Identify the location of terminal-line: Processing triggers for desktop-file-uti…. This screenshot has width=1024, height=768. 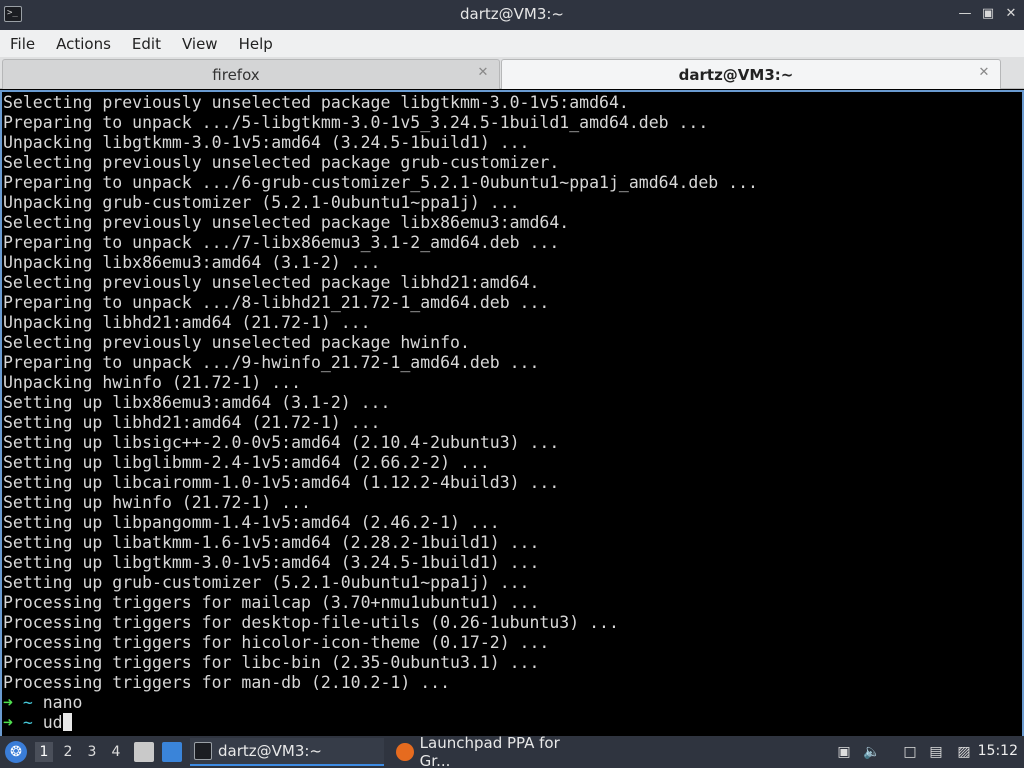
(311, 622).